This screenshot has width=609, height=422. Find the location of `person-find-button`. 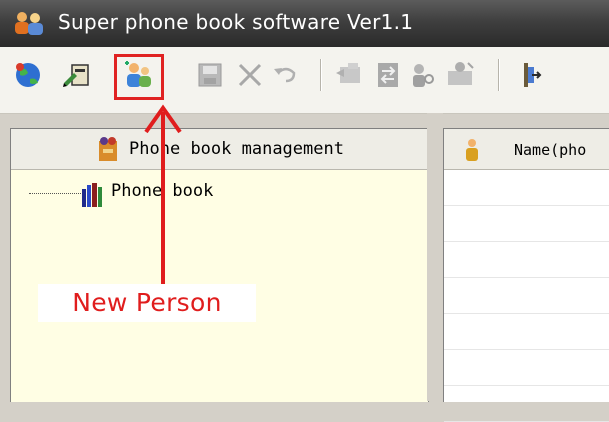

person-find-button is located at coordinates (422, 75).